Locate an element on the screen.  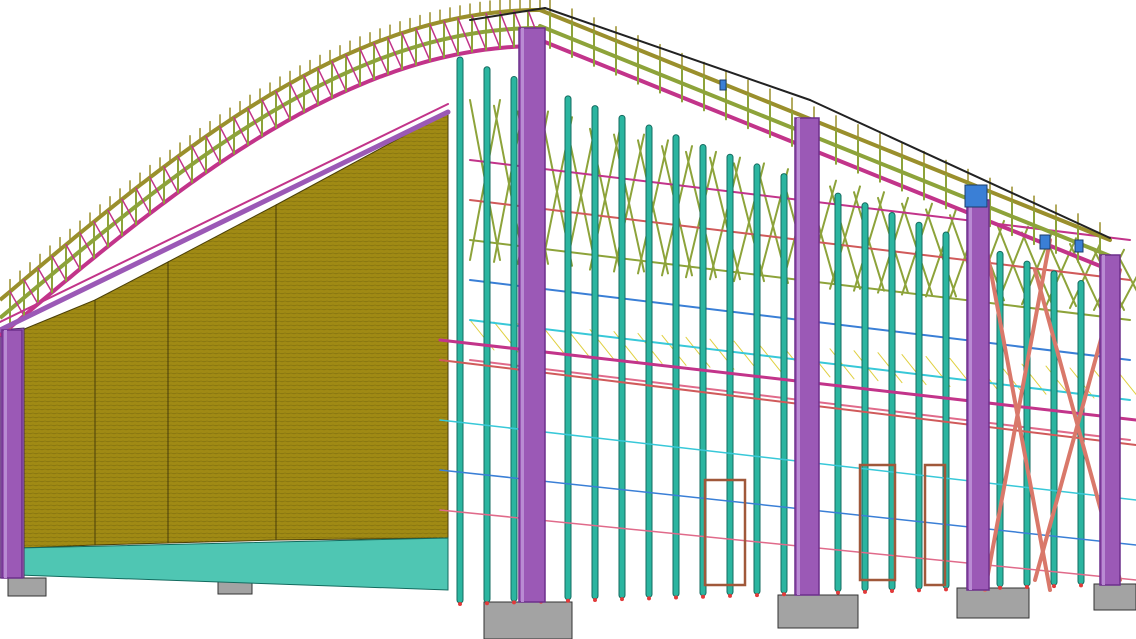
bracing-line is located at coordinates (626, 347).